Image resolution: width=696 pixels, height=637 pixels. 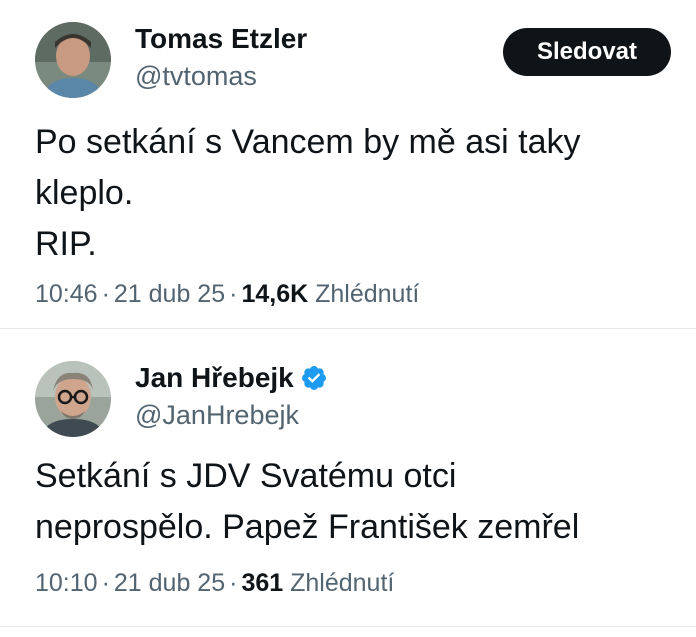 I want to click on tweet-meta: 10:46 · 21 dub 25 · 14,6K Zhlédnutí, so click(x=227, y=294).